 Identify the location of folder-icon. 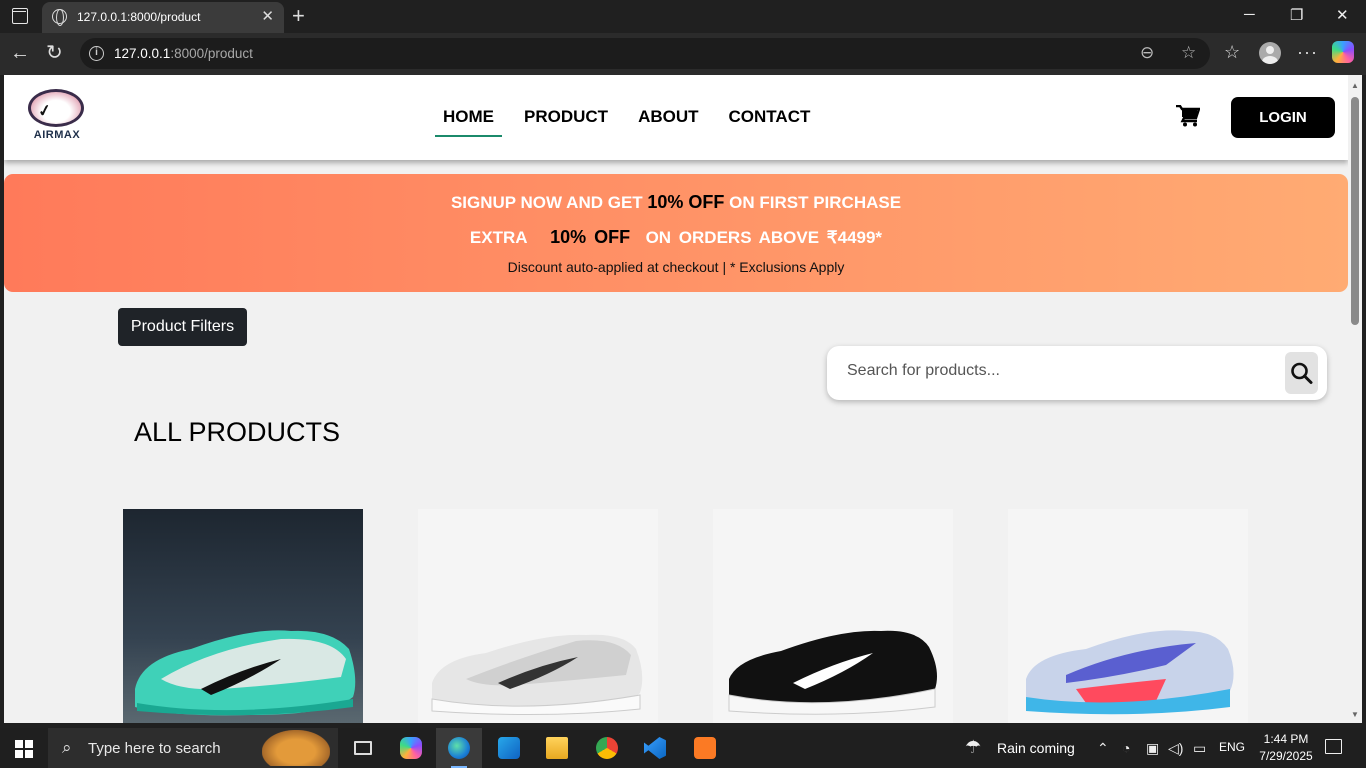
(557, 748).